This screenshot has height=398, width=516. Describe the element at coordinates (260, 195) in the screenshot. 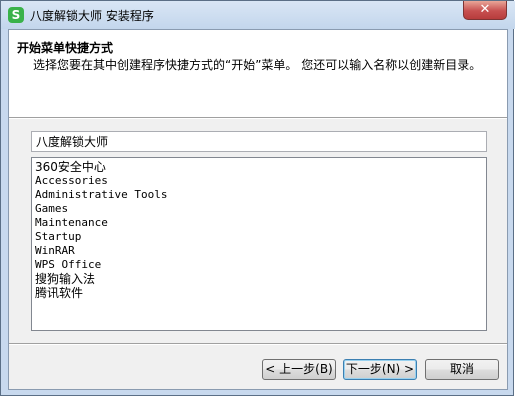

I see `folder-list-item: Administrative Tools` at that location.